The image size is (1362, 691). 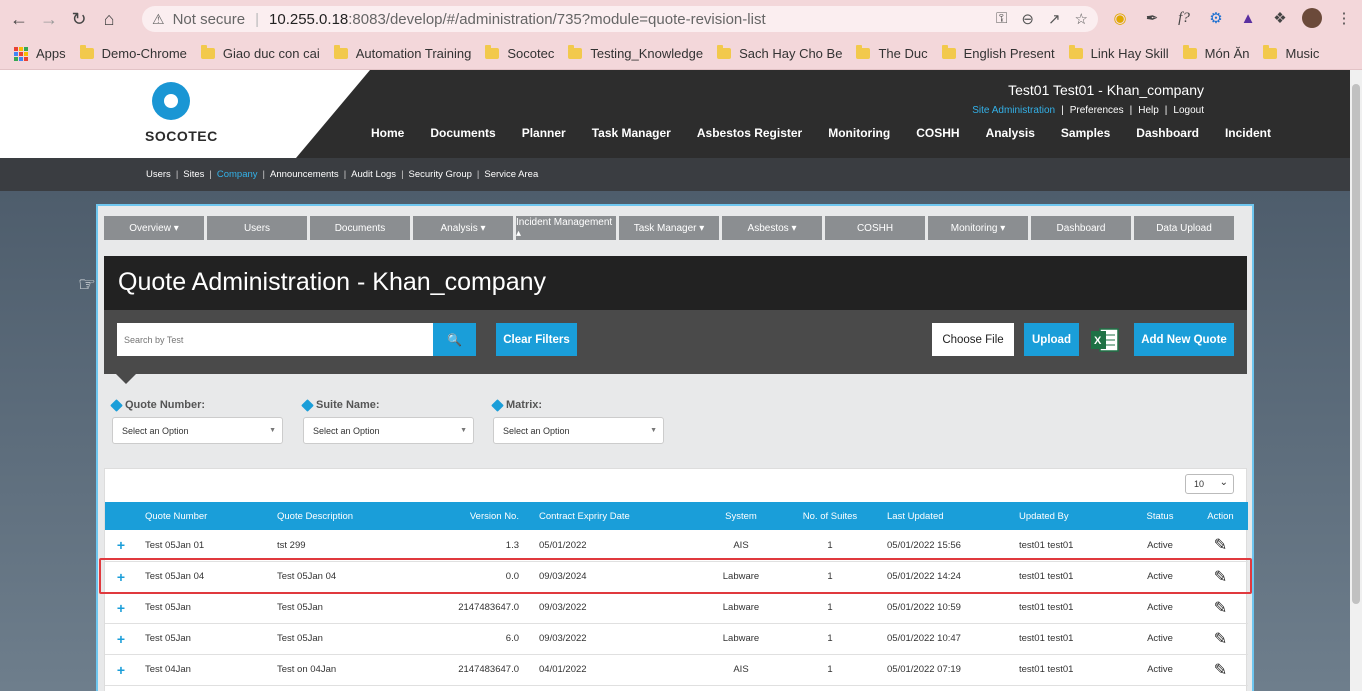 What do you see at coordinates (193, 174) in the screenshot?
I see `subnav-sites: Sites` at bounding box center [193, 174].